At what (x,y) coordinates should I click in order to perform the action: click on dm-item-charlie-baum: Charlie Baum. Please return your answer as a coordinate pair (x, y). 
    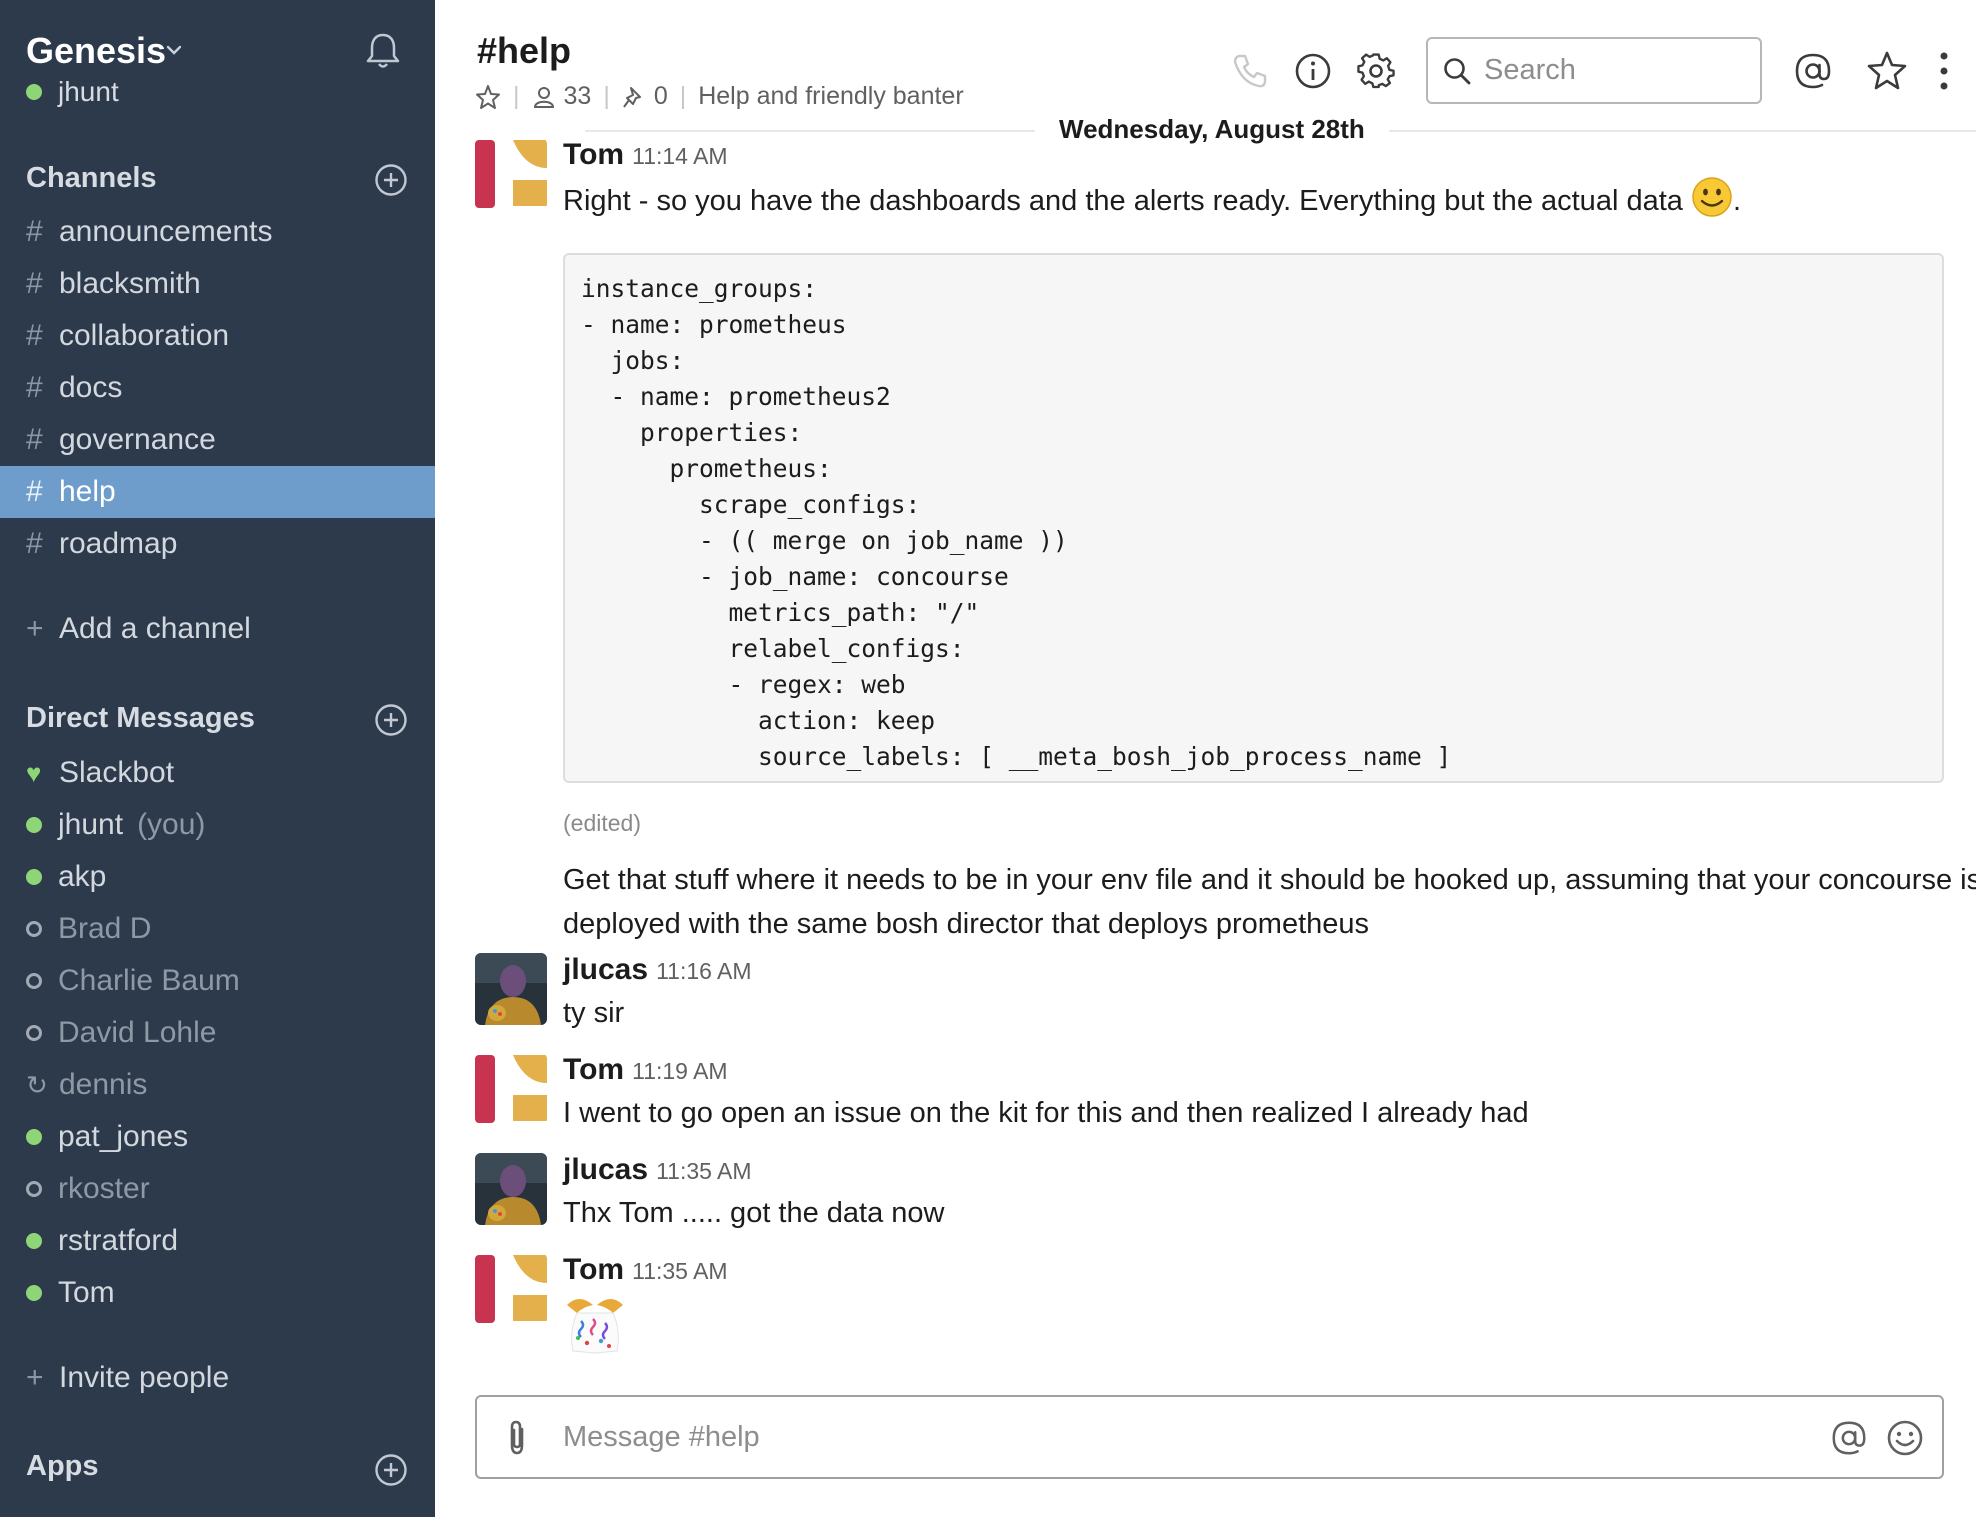
    Looking at the image, I should click on (217, 981).